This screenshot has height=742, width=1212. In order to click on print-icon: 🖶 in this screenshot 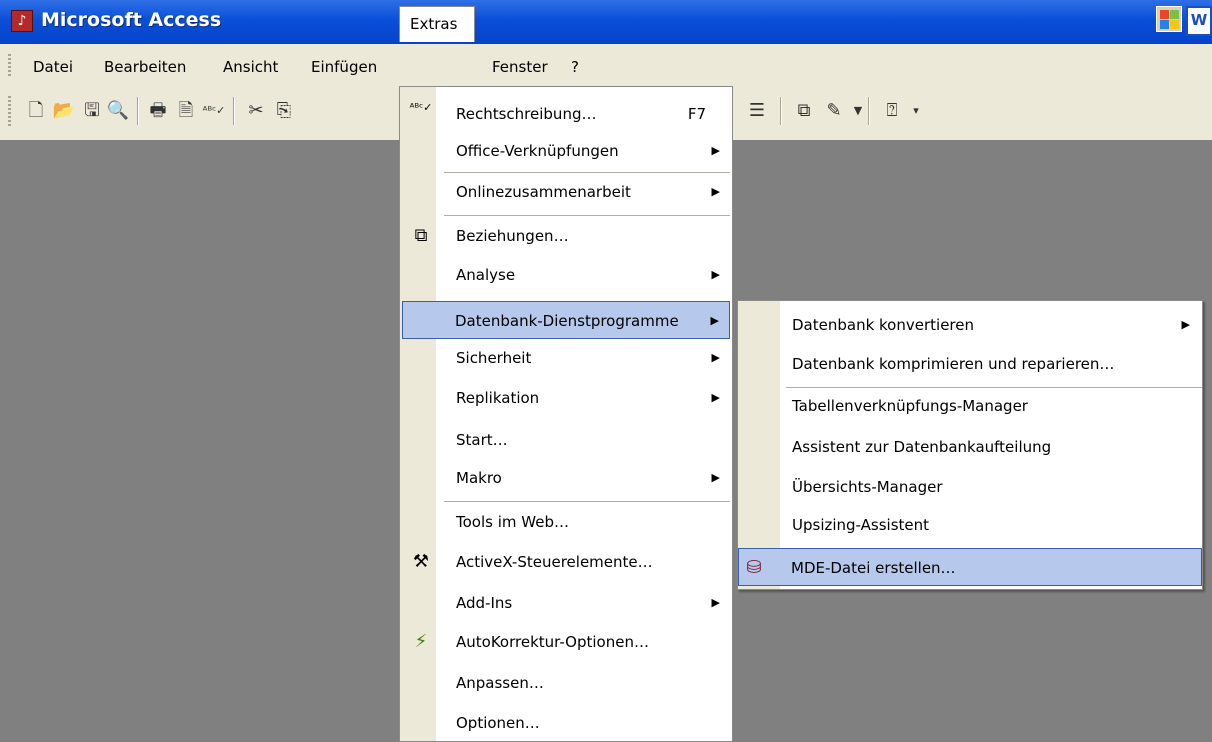, I will do `click(158, 111)`.